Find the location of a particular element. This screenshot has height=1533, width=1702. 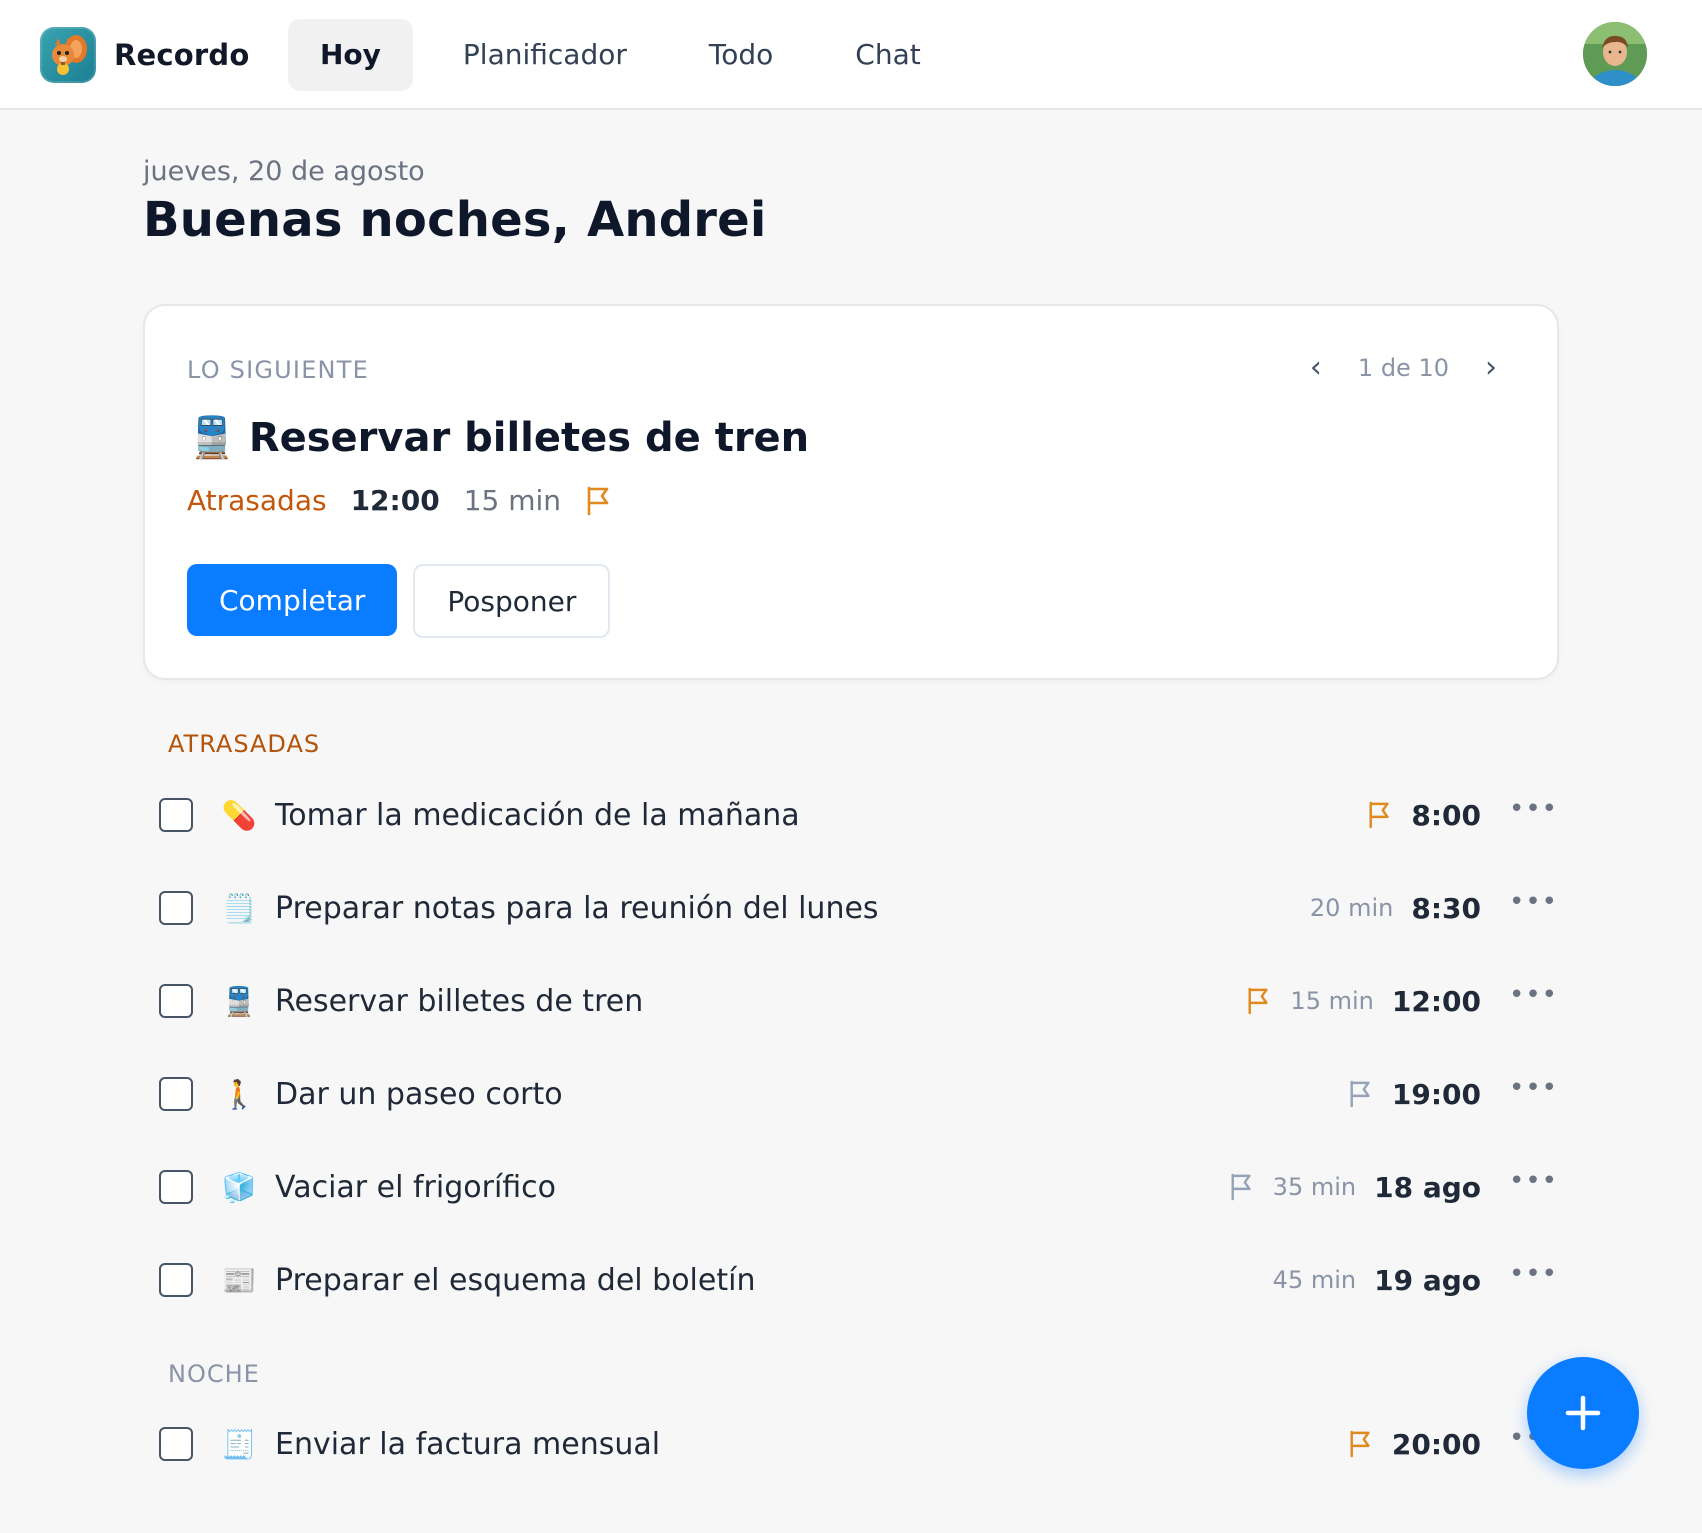

task-duration: 20 min is located at coordinates (1351, 908).